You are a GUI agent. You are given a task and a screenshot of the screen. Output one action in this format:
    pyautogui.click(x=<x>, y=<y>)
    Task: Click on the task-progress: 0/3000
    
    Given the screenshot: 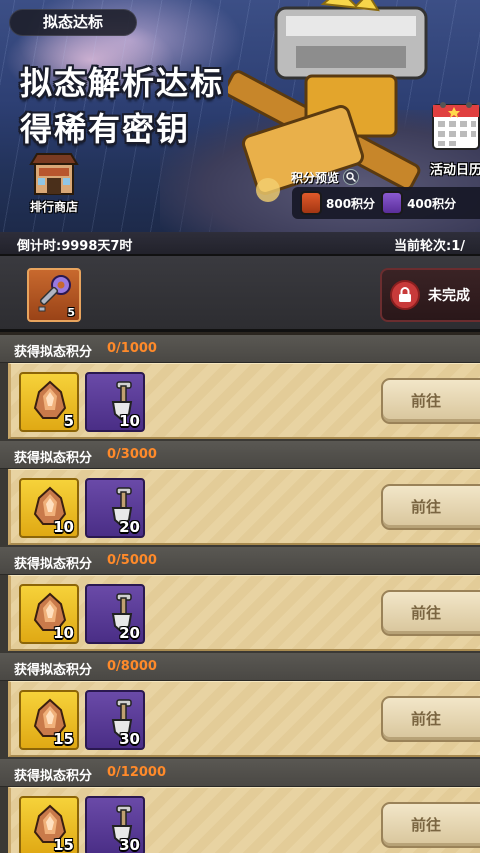 What is the action you would take?
    pyautogui.click(x=132, y=454)
    